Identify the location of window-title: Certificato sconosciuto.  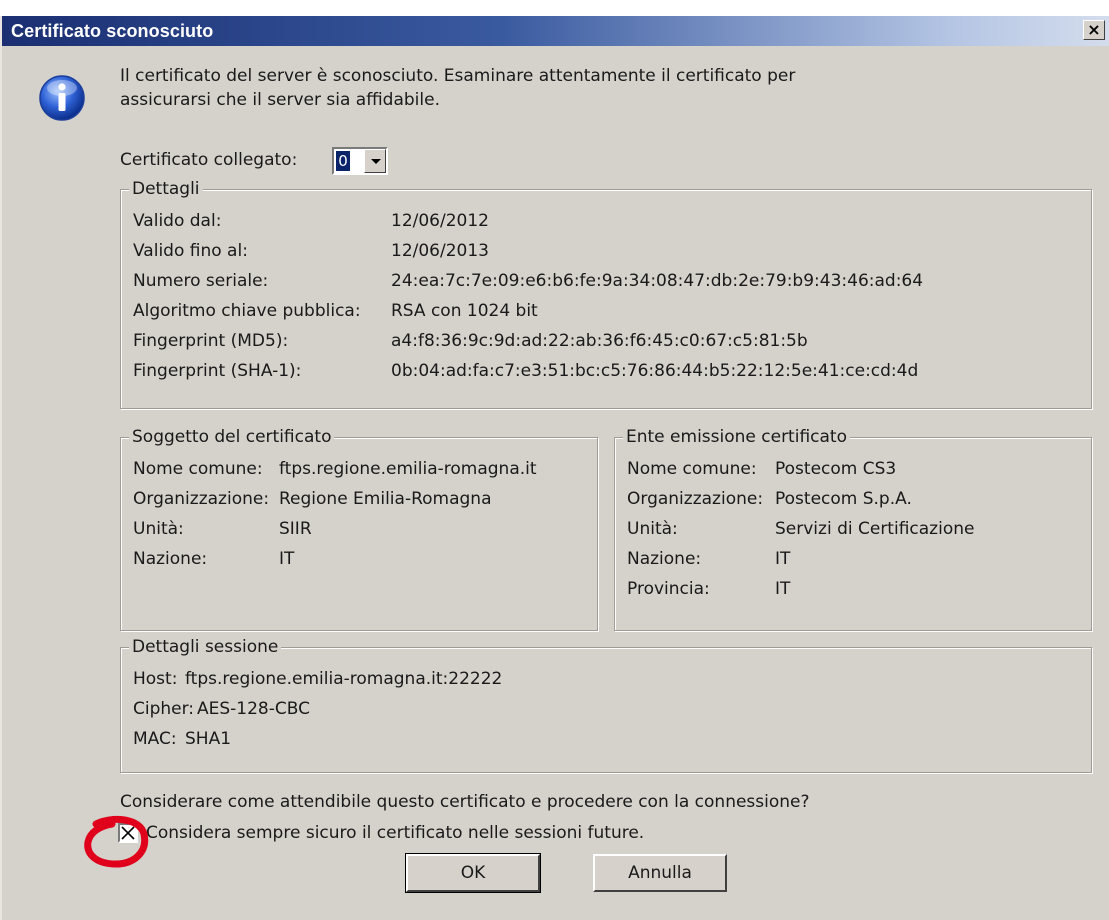
(112, 31).